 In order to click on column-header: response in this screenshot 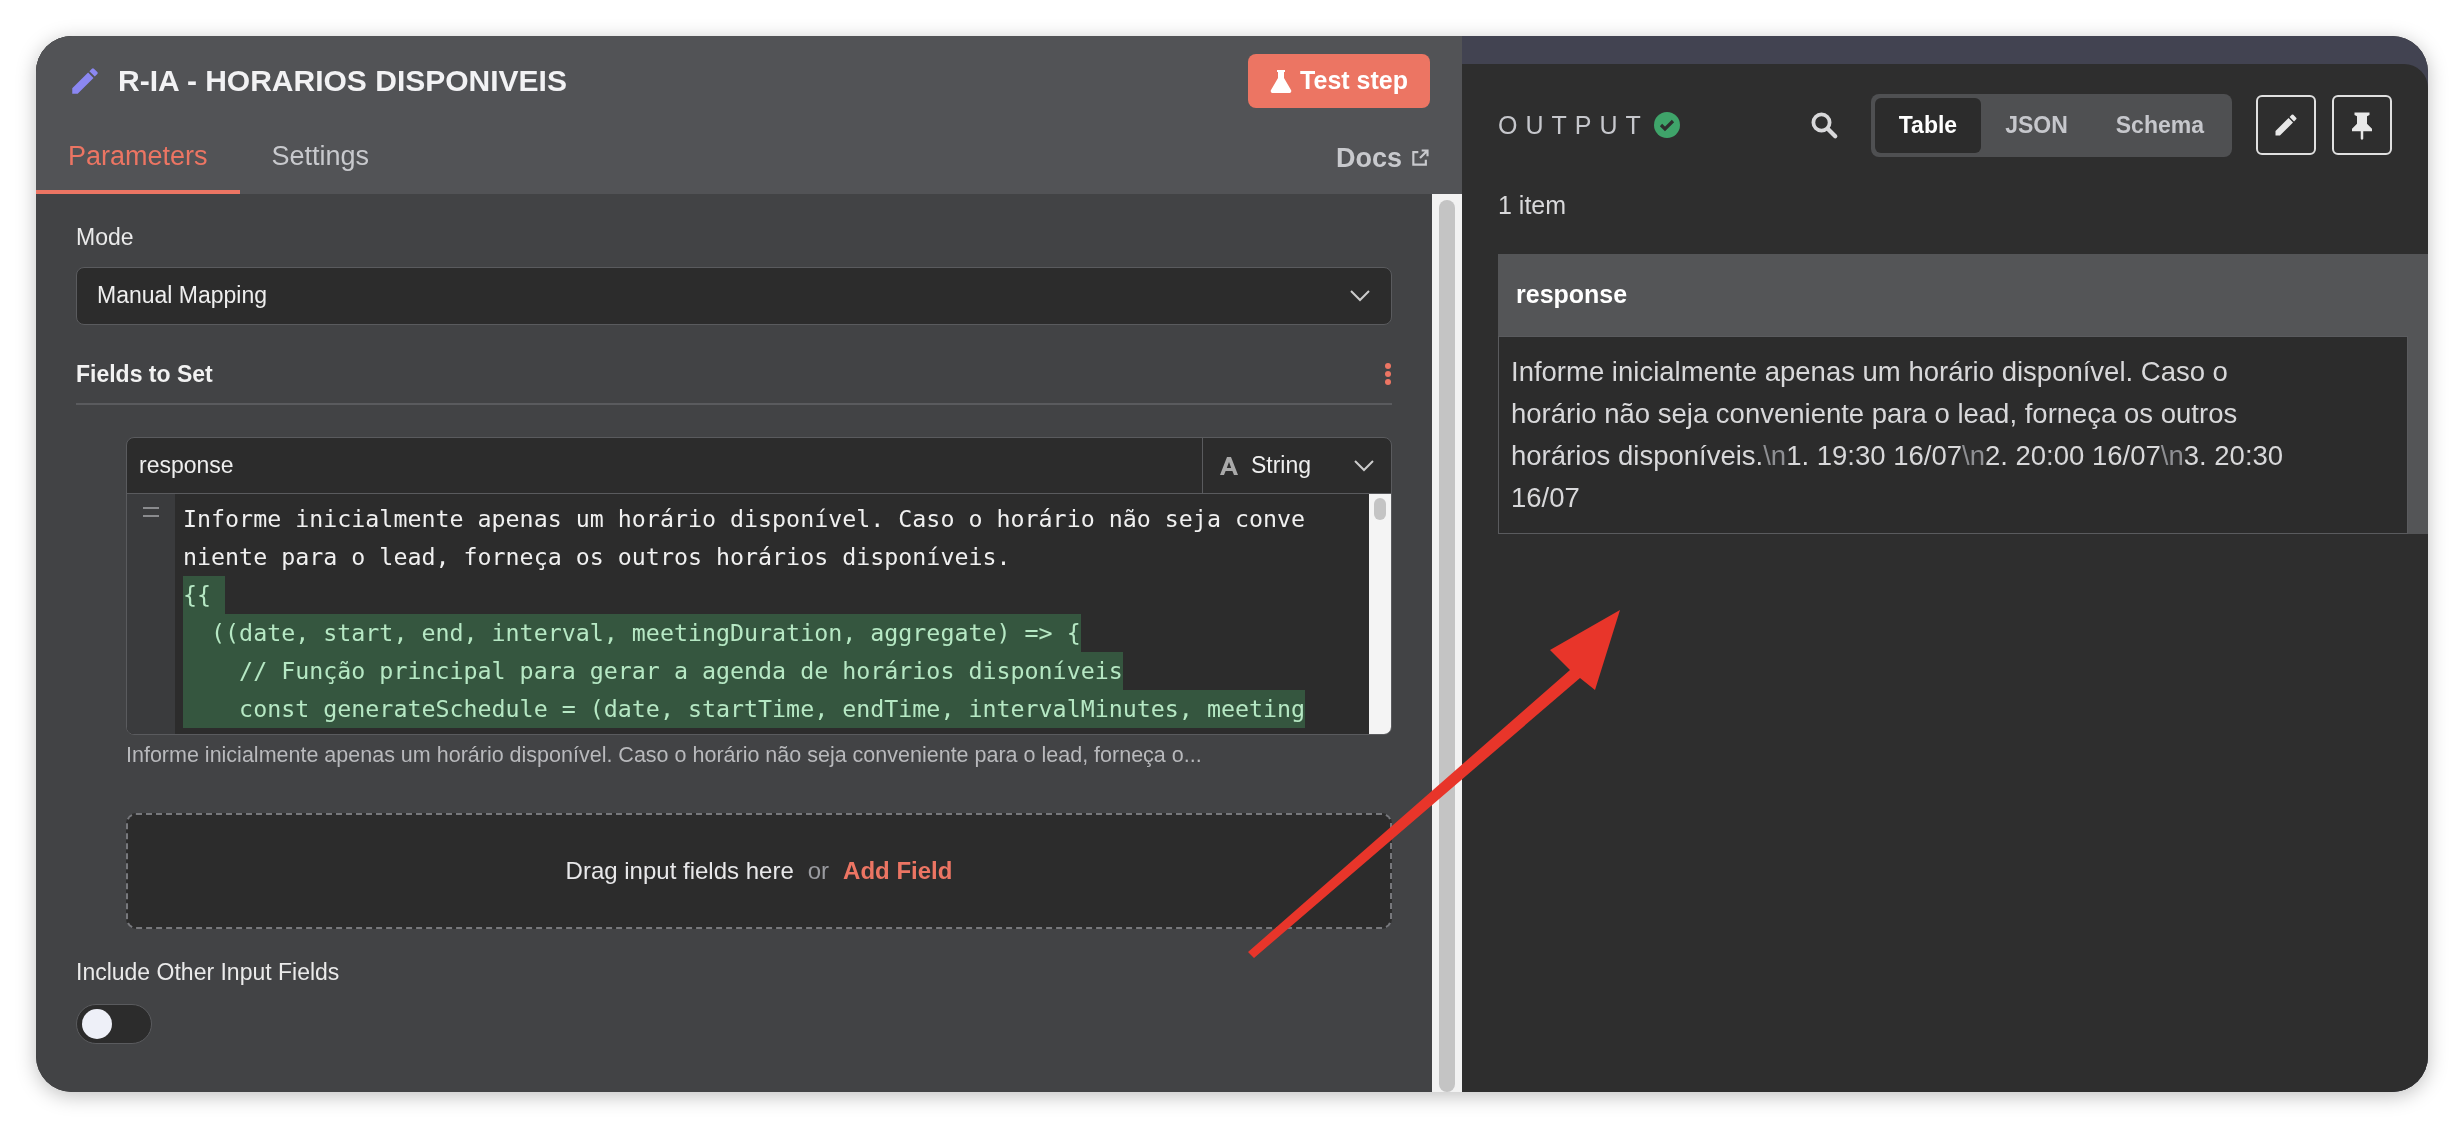, I will do `click(1572, 294)`.